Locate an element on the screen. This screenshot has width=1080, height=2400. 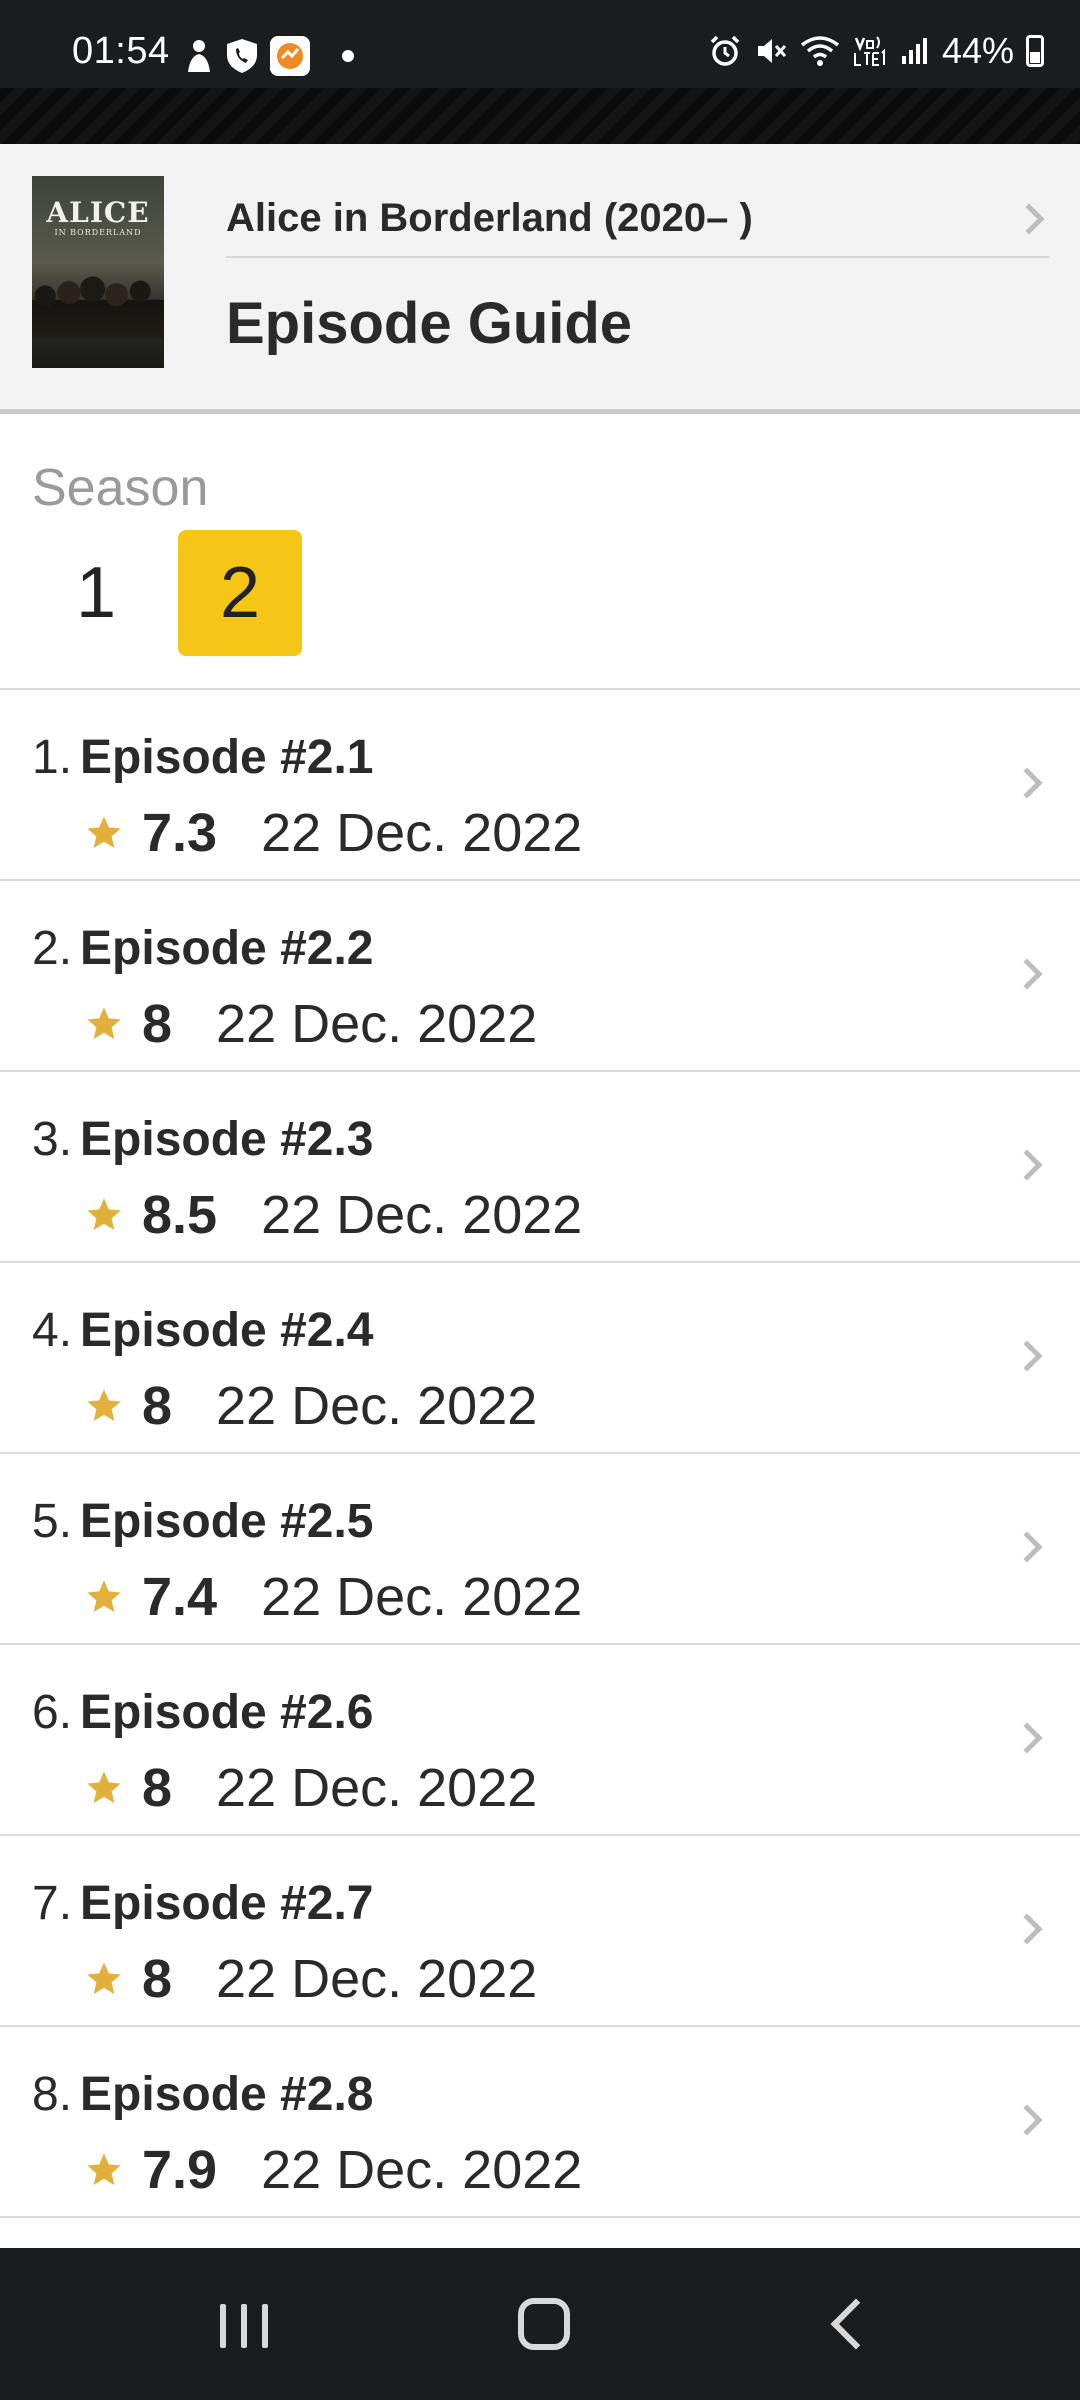
recents-icon is located at coordinates (244, 2326).